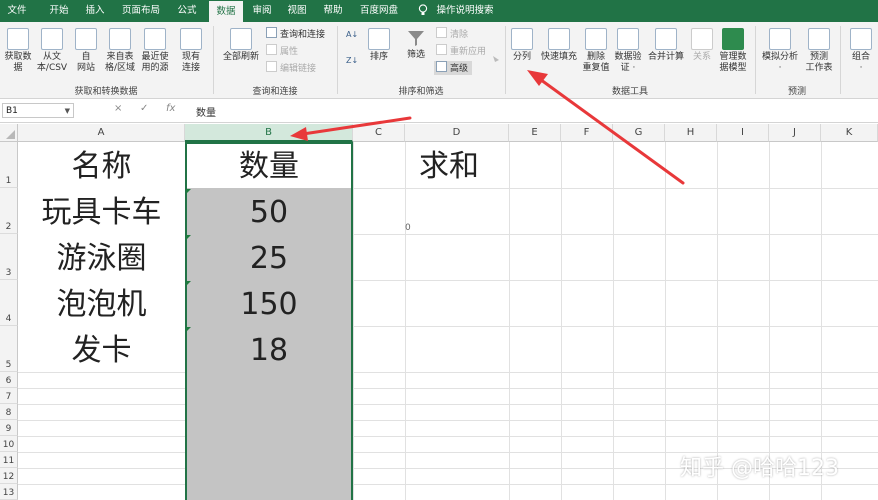 The width and height of the screenshot is (878, 500). Describe the element at coordinates (606, 127) in the screenshot. I see `arrow-to-split-column` at that location.